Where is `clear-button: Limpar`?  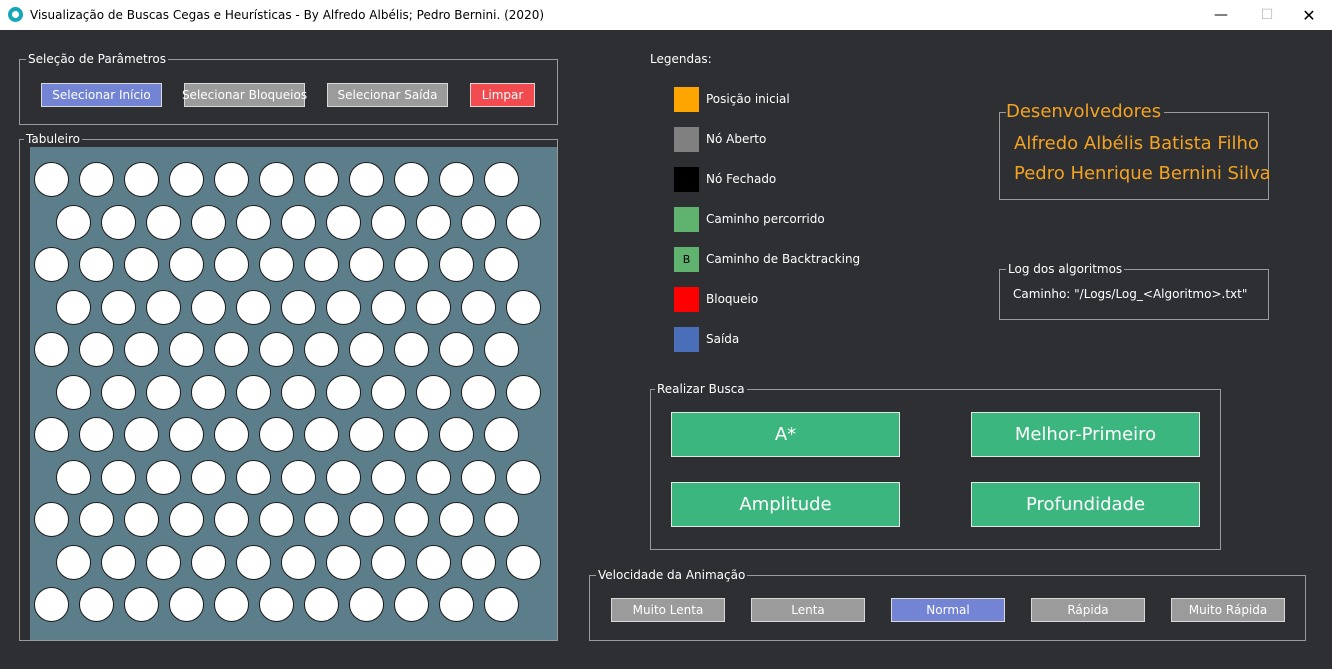
clear-button: Limpar is located at coordinates (502, 95).